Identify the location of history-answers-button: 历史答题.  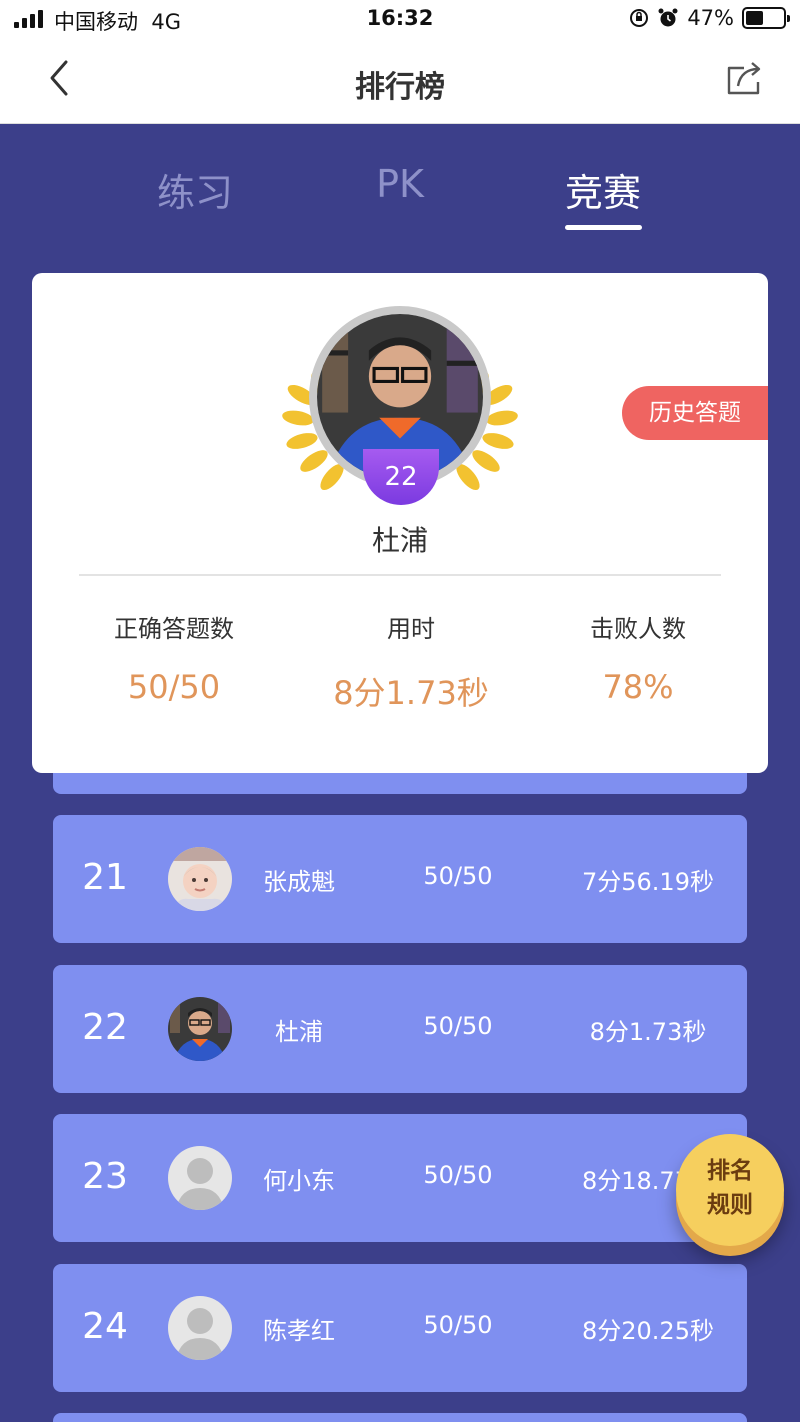
(695, 413).